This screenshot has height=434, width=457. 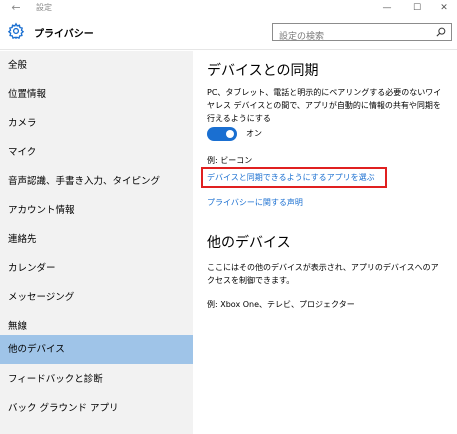 What do you see at coordinates (96, 152) in the screenshot?
I see `sidebar-item-microphone: マイク` at bounding box center [96, 152].